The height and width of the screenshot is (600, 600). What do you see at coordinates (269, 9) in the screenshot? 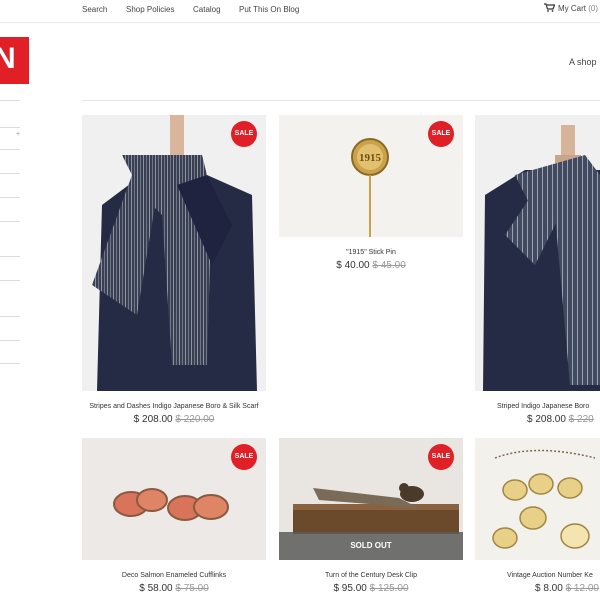
I see `nav-blog-link: Put This On Blog` at bounding box center [269, 9].